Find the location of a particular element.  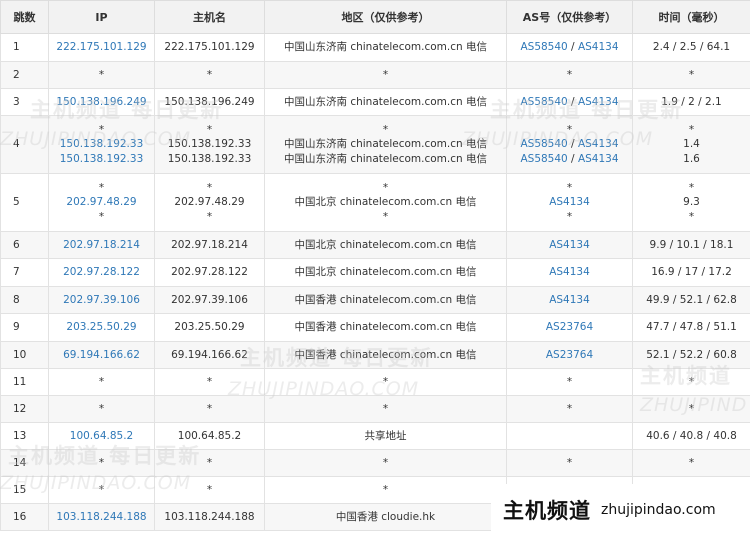

ip-link: 202.97.18.214 is located at coordinates (101, 245).